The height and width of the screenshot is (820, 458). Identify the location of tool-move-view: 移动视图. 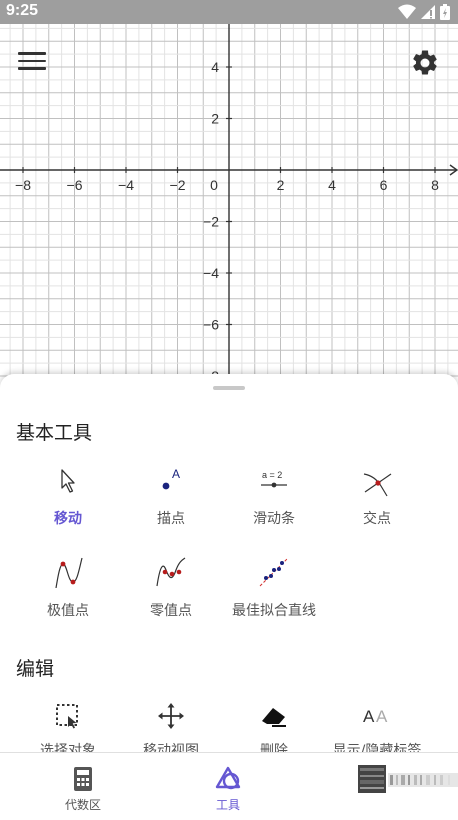
(171, 726).